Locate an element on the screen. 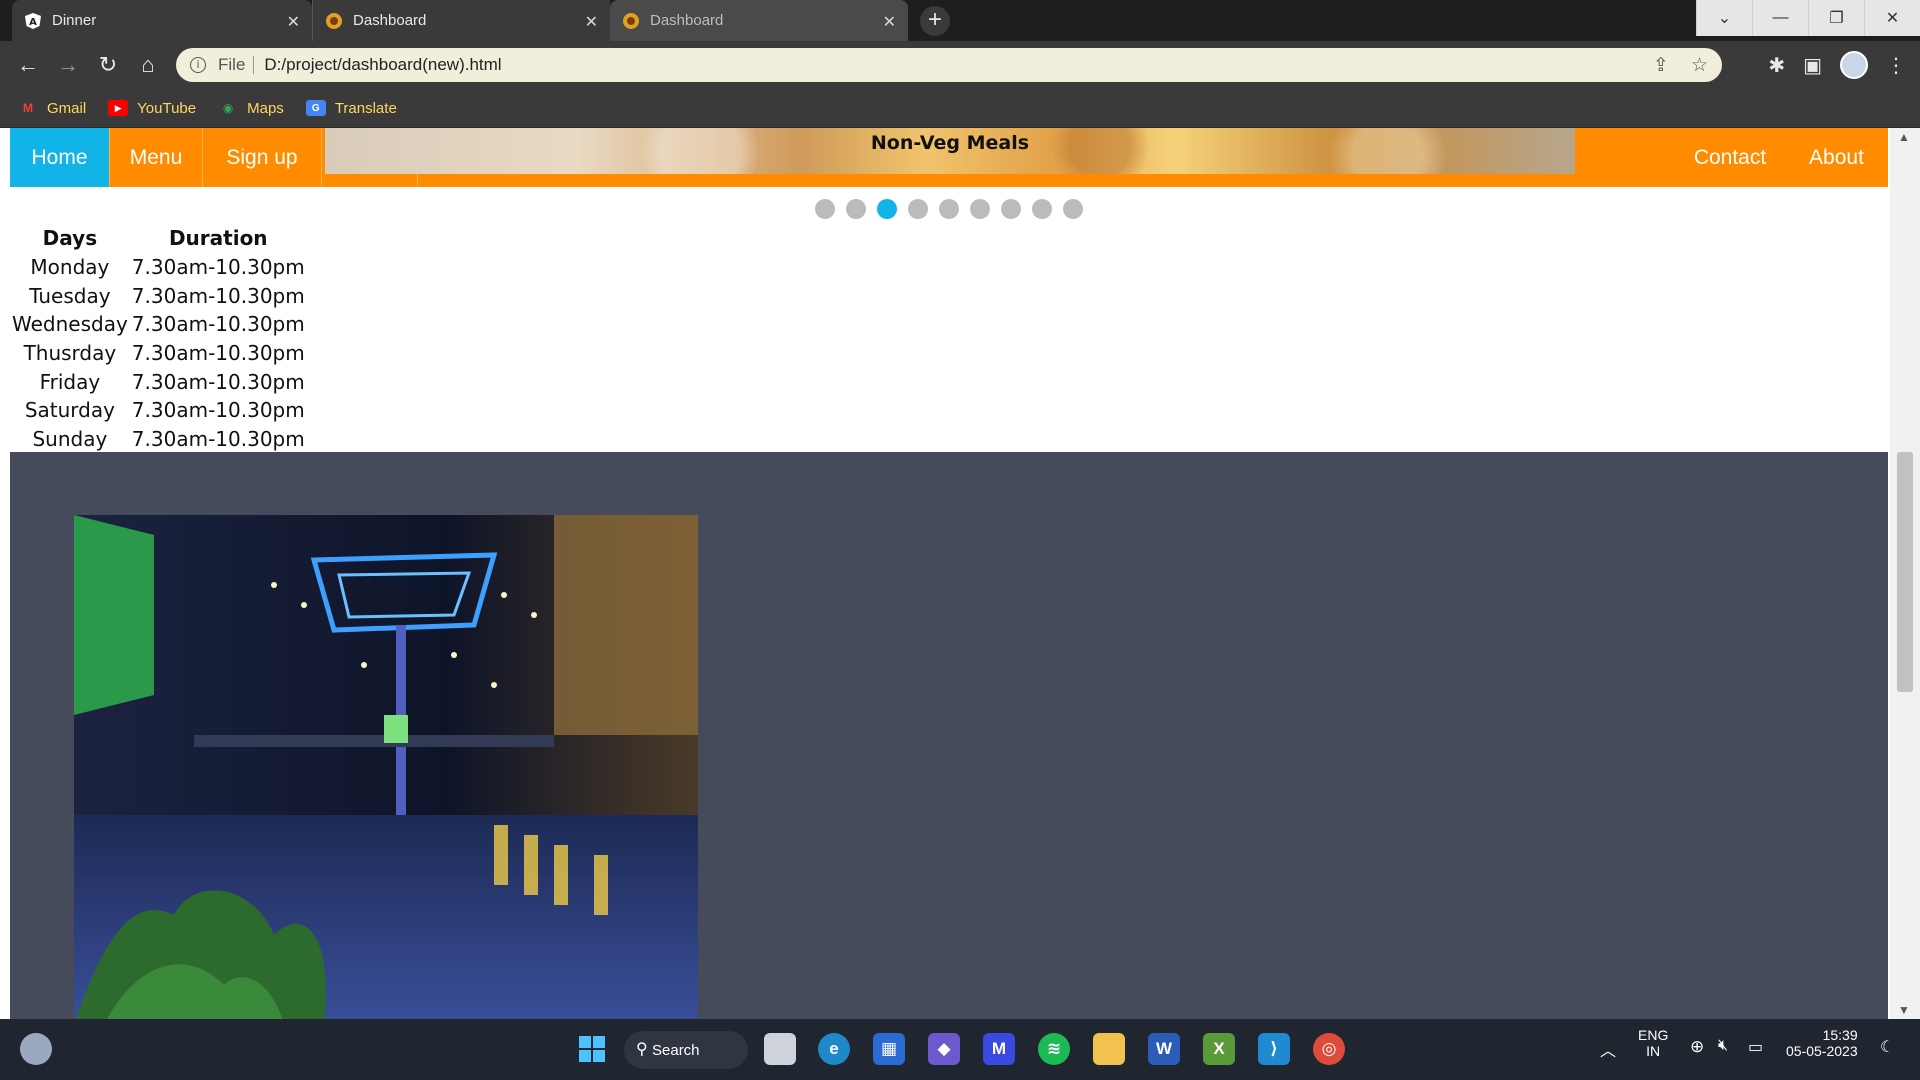 The width and height of the screenshot is (1920, 1080). chrome-icon: ◎ is located at coordinates (1329, 1049).